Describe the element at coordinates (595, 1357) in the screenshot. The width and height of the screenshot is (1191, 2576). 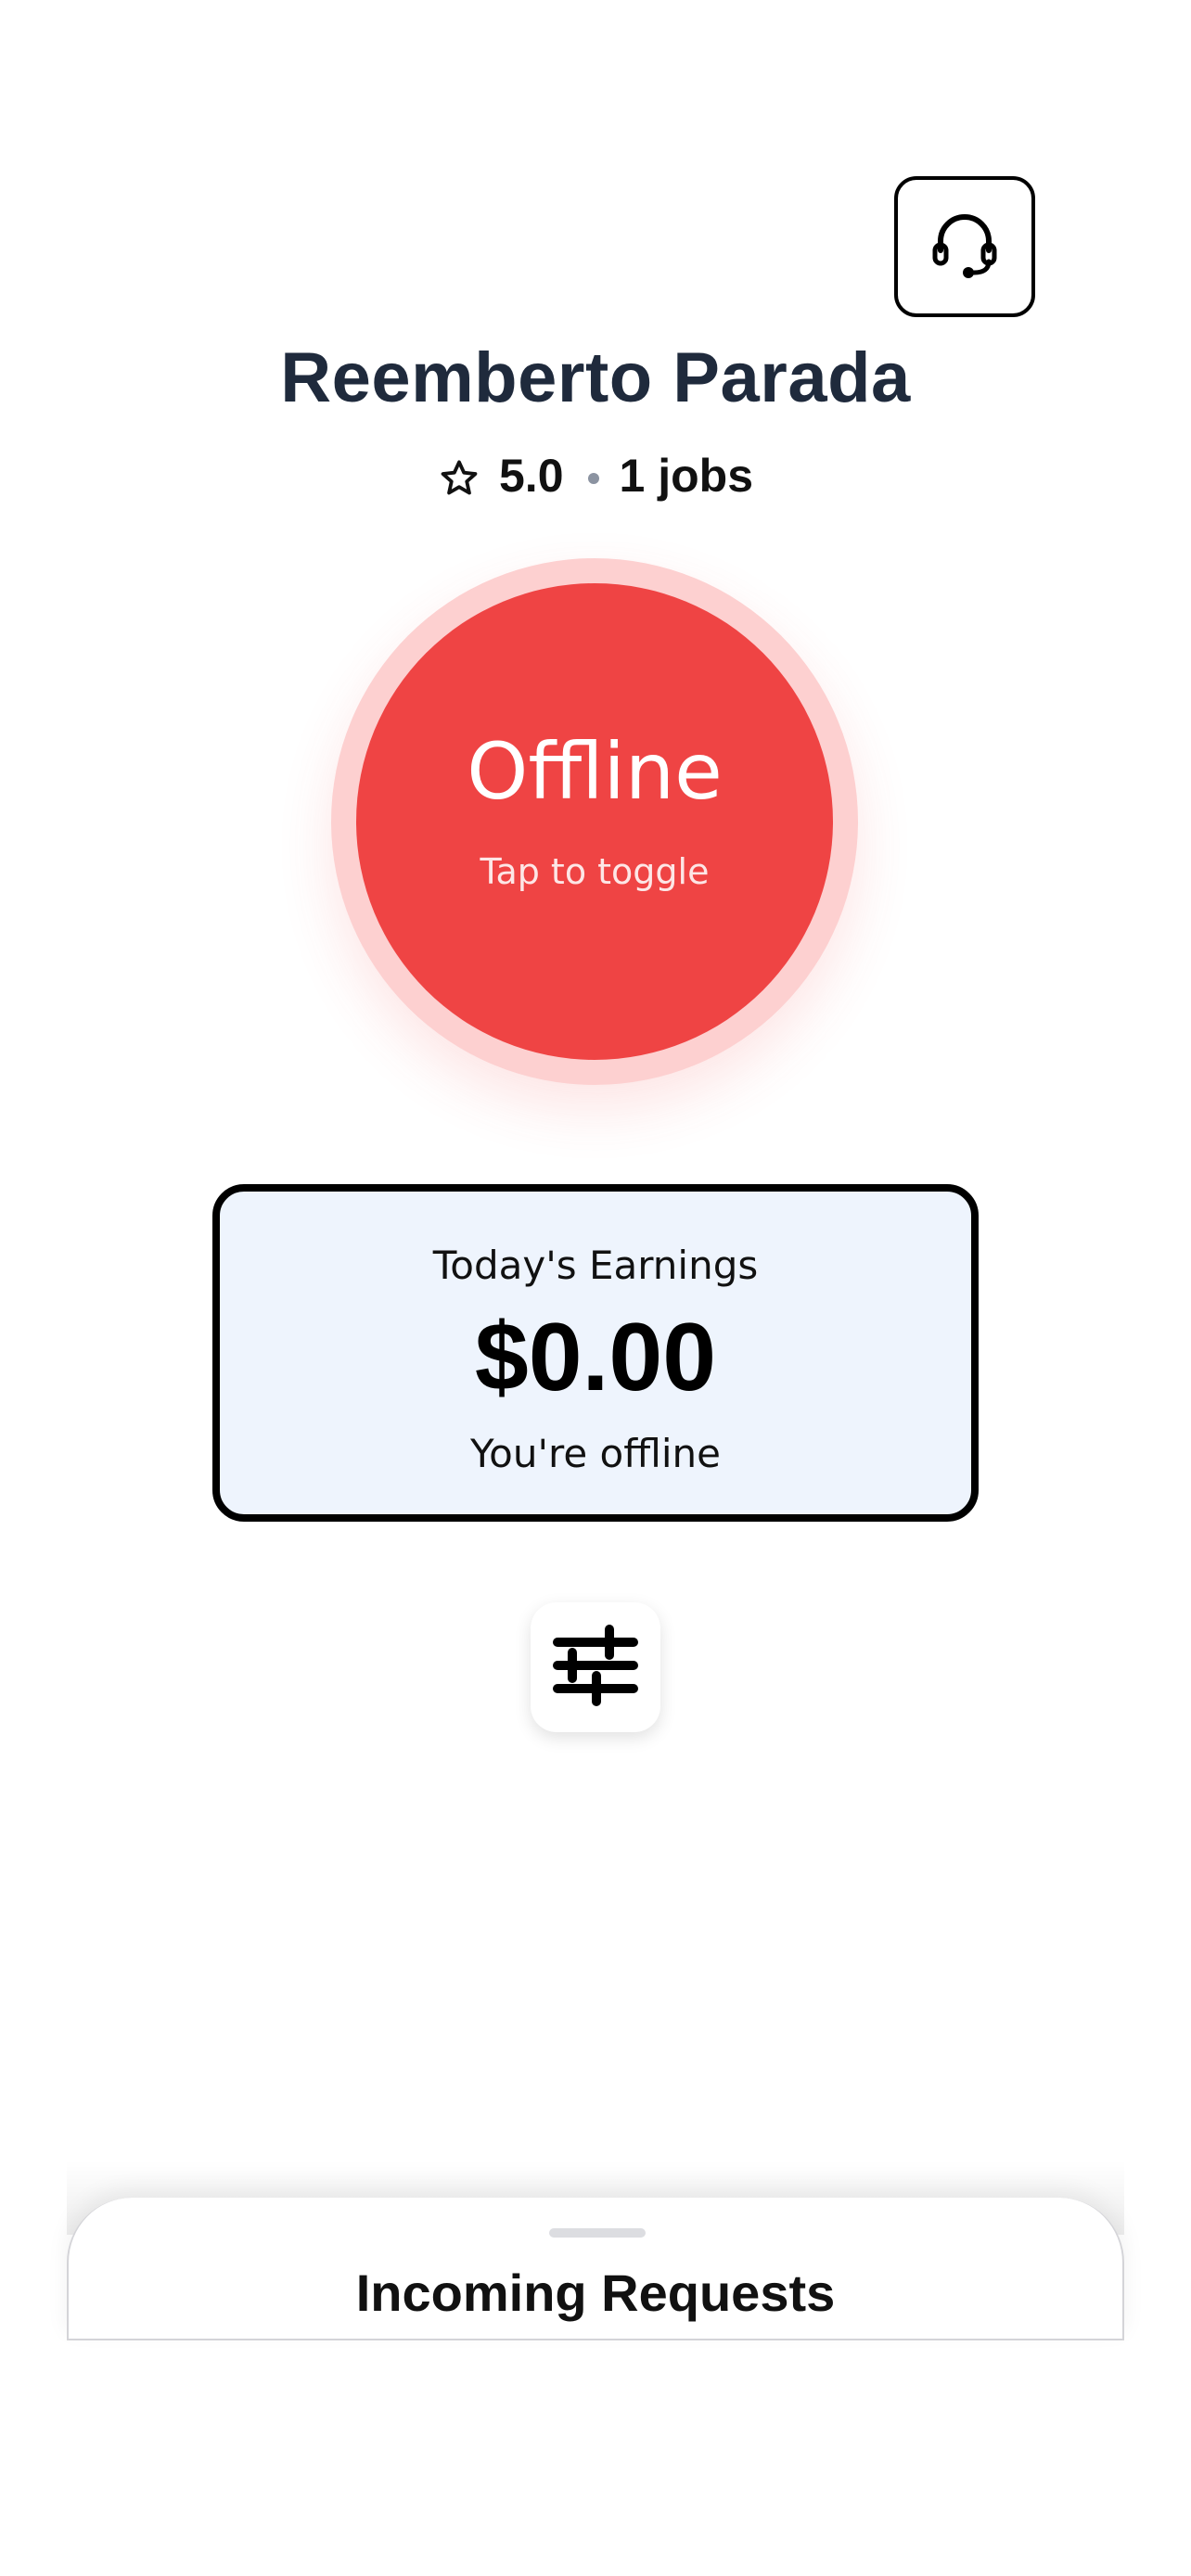
I see `earnings-amount: $0.00` at that location.